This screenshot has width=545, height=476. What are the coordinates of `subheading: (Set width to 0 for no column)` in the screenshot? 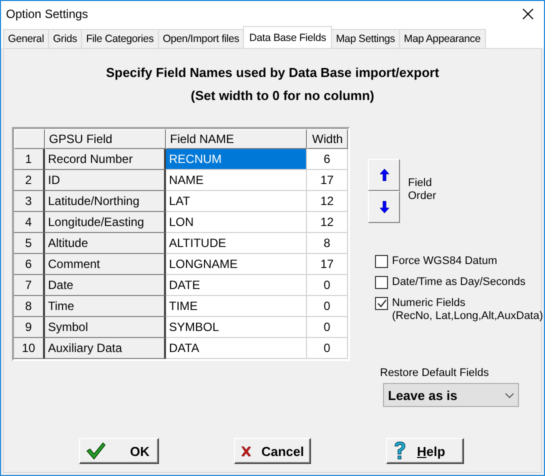 It's located at (283, 95).